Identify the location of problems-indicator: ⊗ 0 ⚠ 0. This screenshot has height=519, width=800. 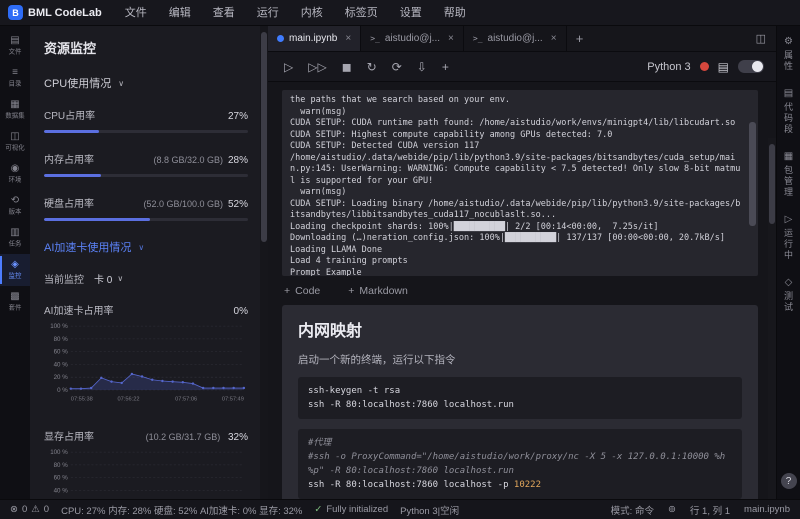
(29, 509).